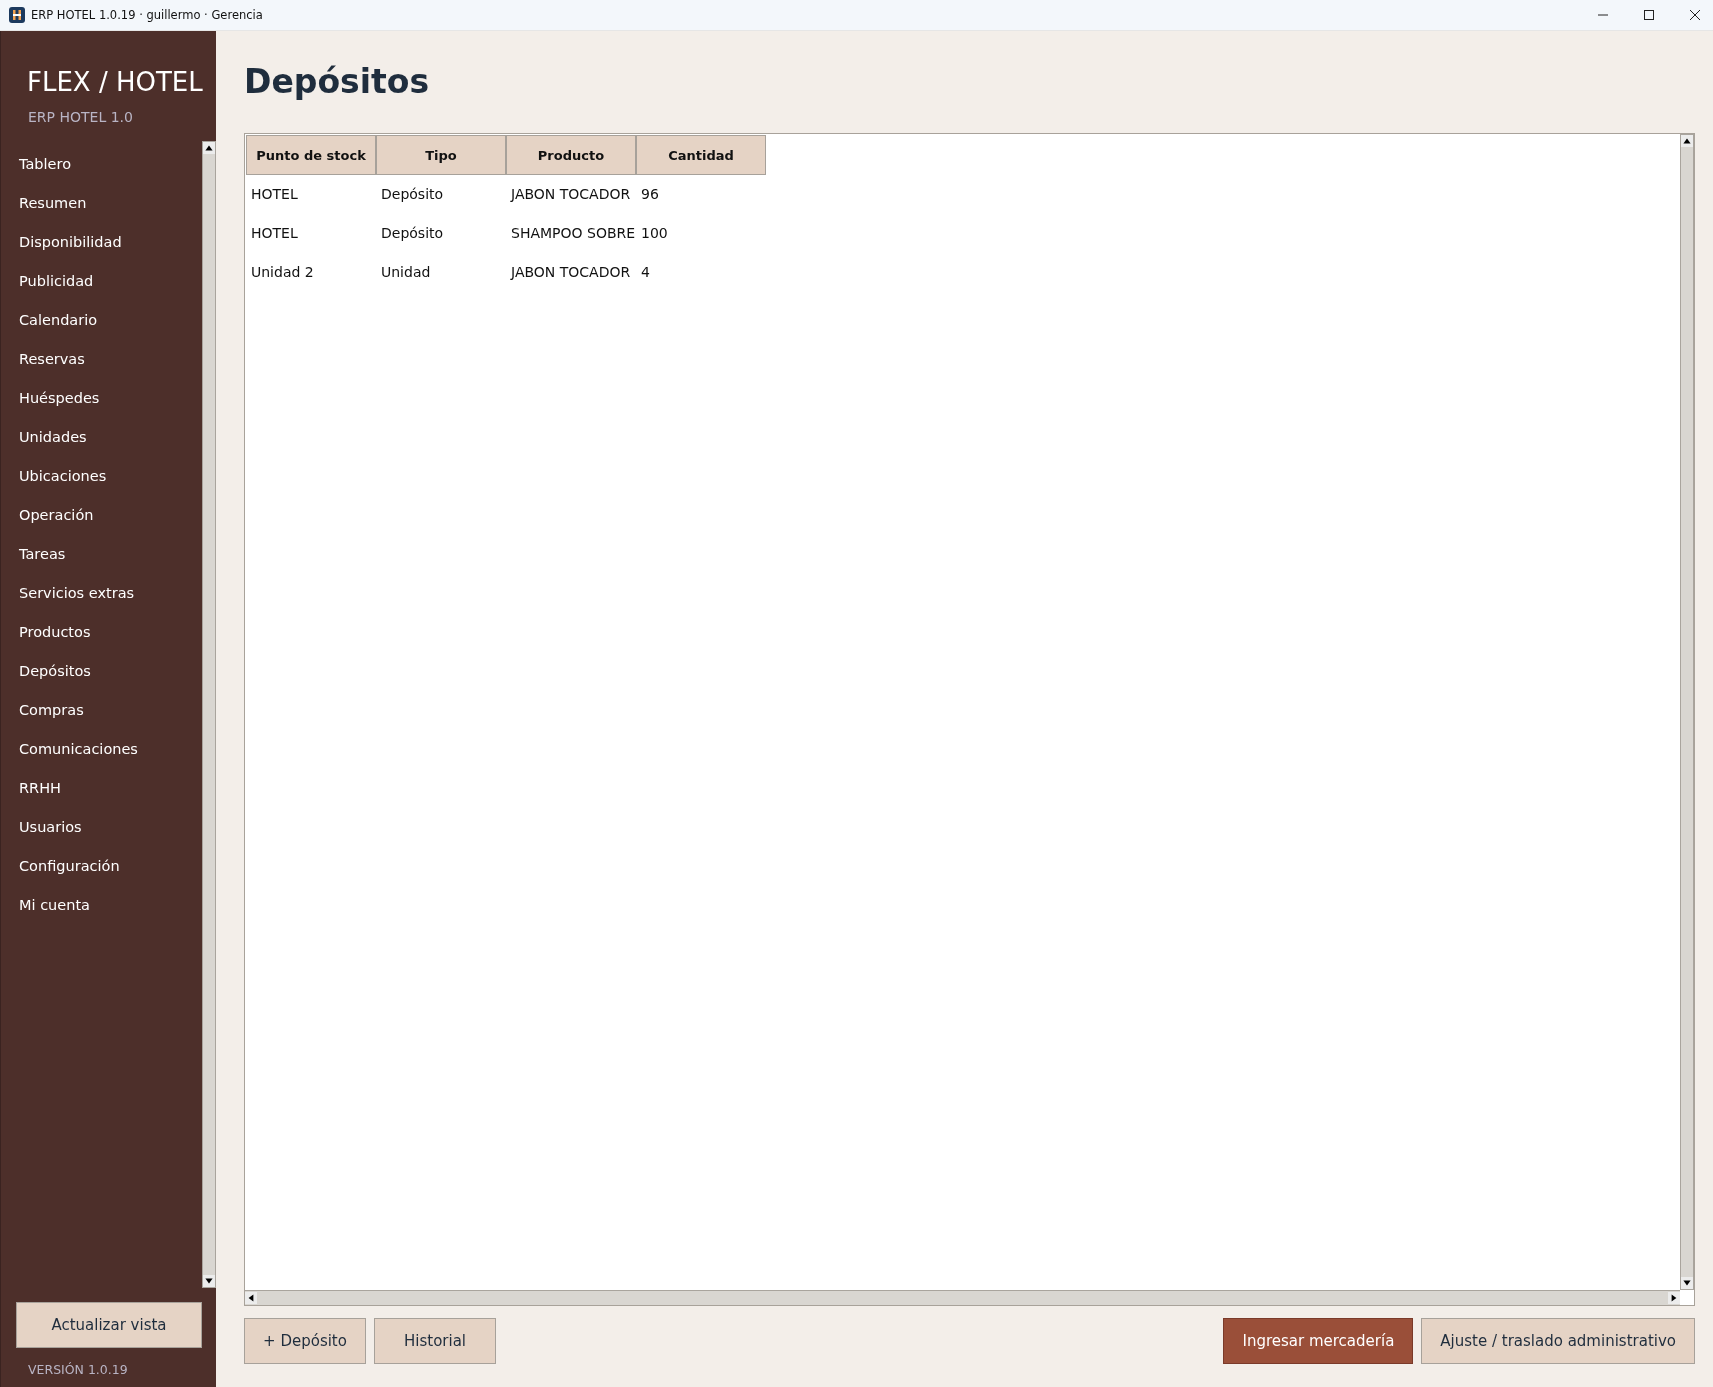  I want to click on table-cell-text: SHAMPOO SOBRE, so click(573, 233).